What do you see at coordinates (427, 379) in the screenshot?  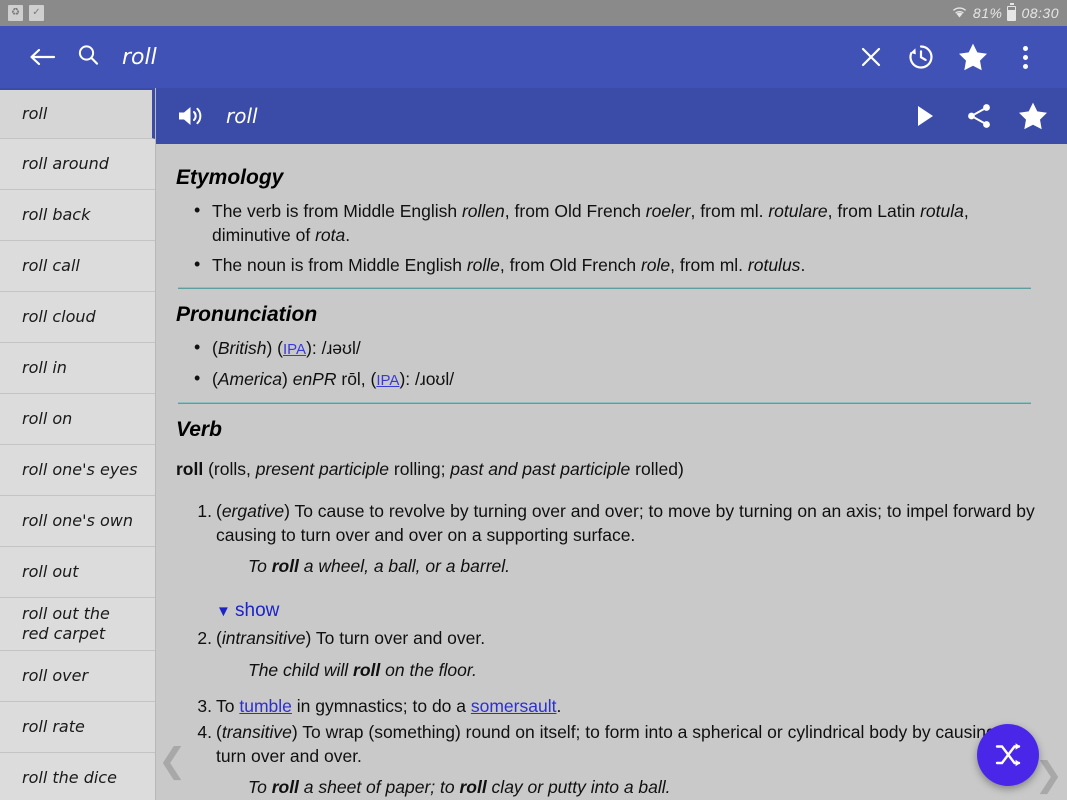 I see `text-run: ): /ɹoʊl/` at bounding box center [427, 379].